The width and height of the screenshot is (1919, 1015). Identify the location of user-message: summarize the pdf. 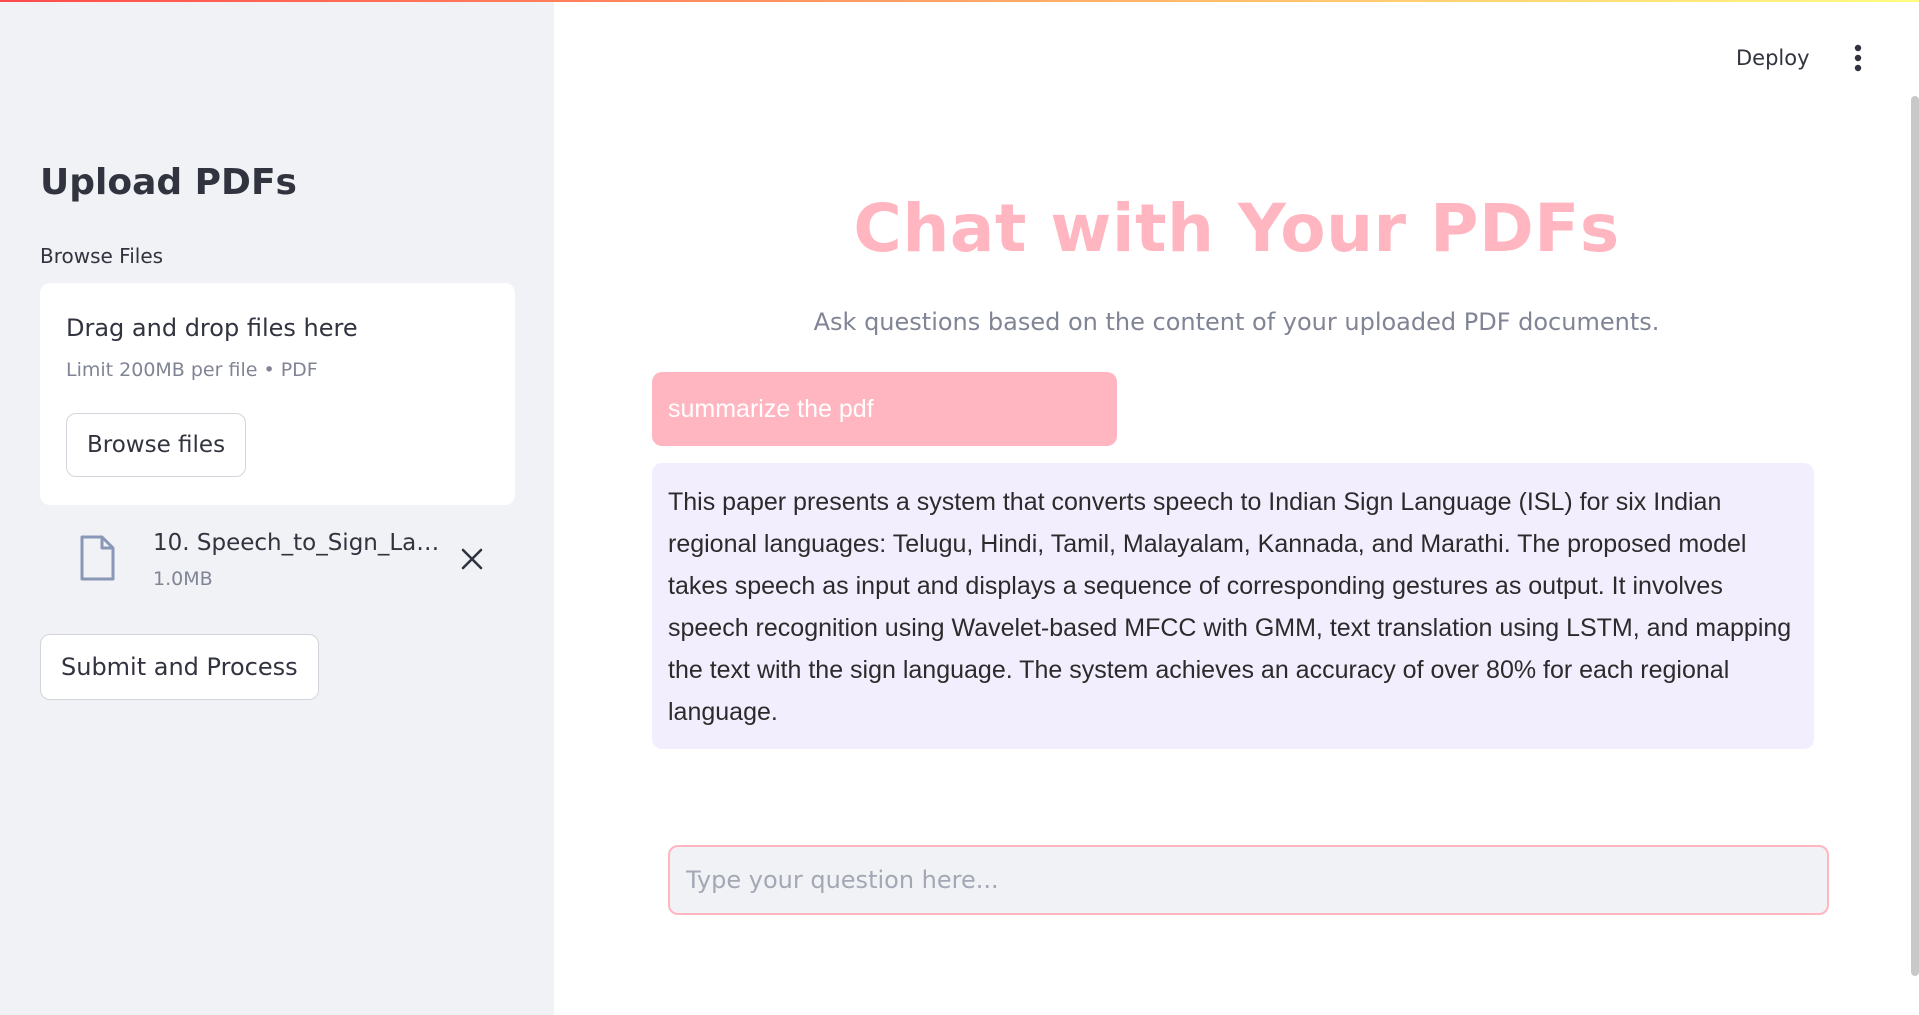
(884, 409).